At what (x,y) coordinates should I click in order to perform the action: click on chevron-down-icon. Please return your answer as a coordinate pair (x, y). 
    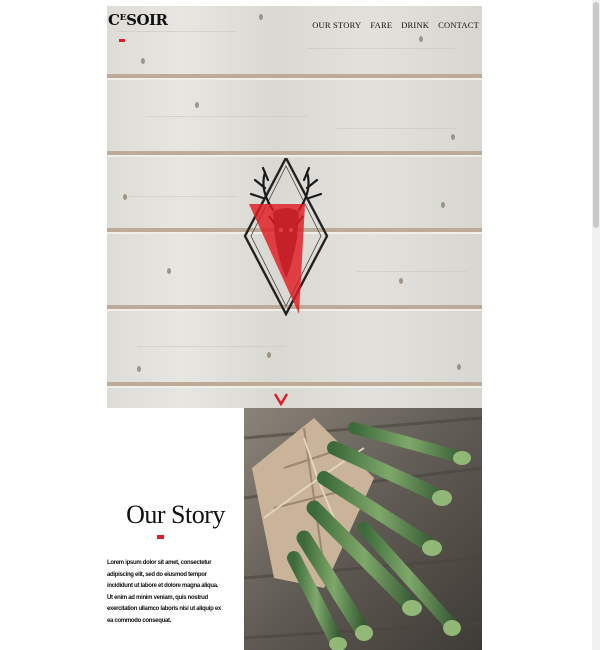
    Looking at the image, I should click on (281, 399).